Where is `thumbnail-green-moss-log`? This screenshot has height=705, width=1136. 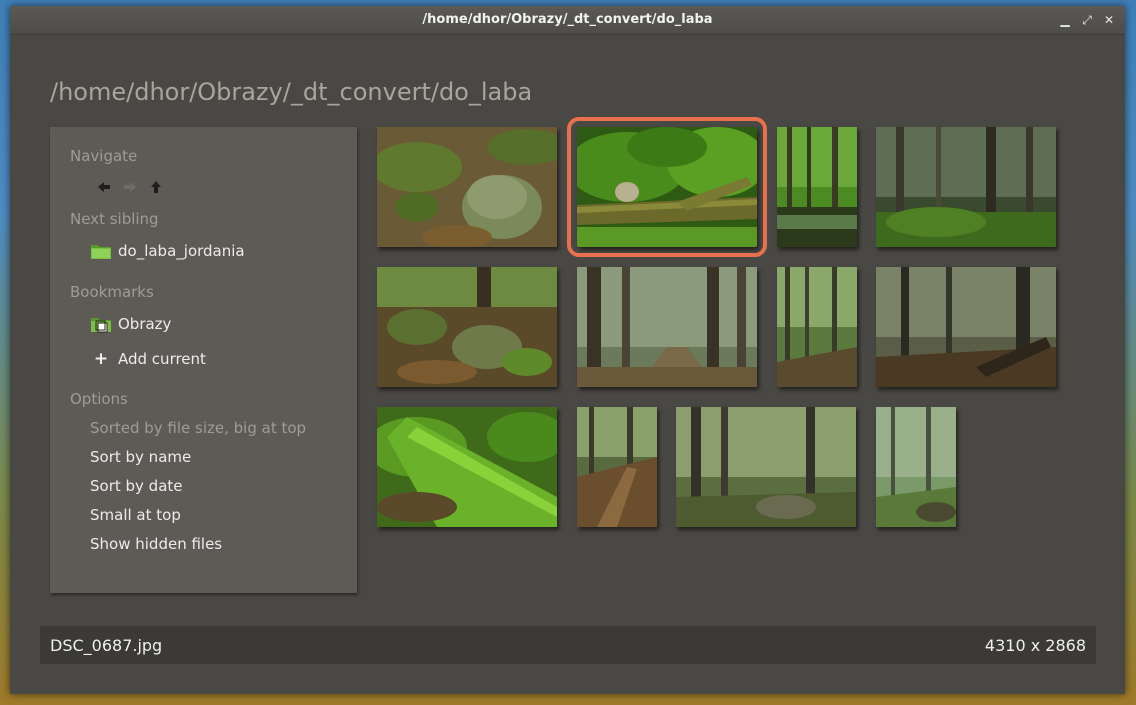 thumbnail-green-moss-log is located at coordinates (467, 467).